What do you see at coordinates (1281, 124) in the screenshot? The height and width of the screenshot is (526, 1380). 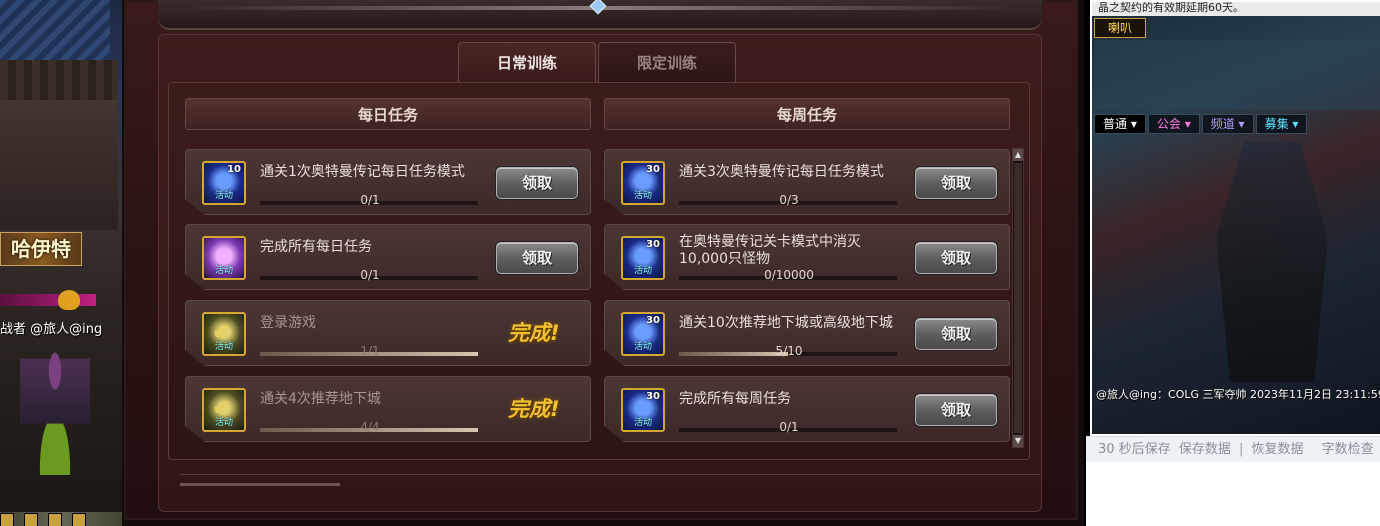 I see `tab-channel-recruit: 募集 ▾` at bounding box center [1281, 124].